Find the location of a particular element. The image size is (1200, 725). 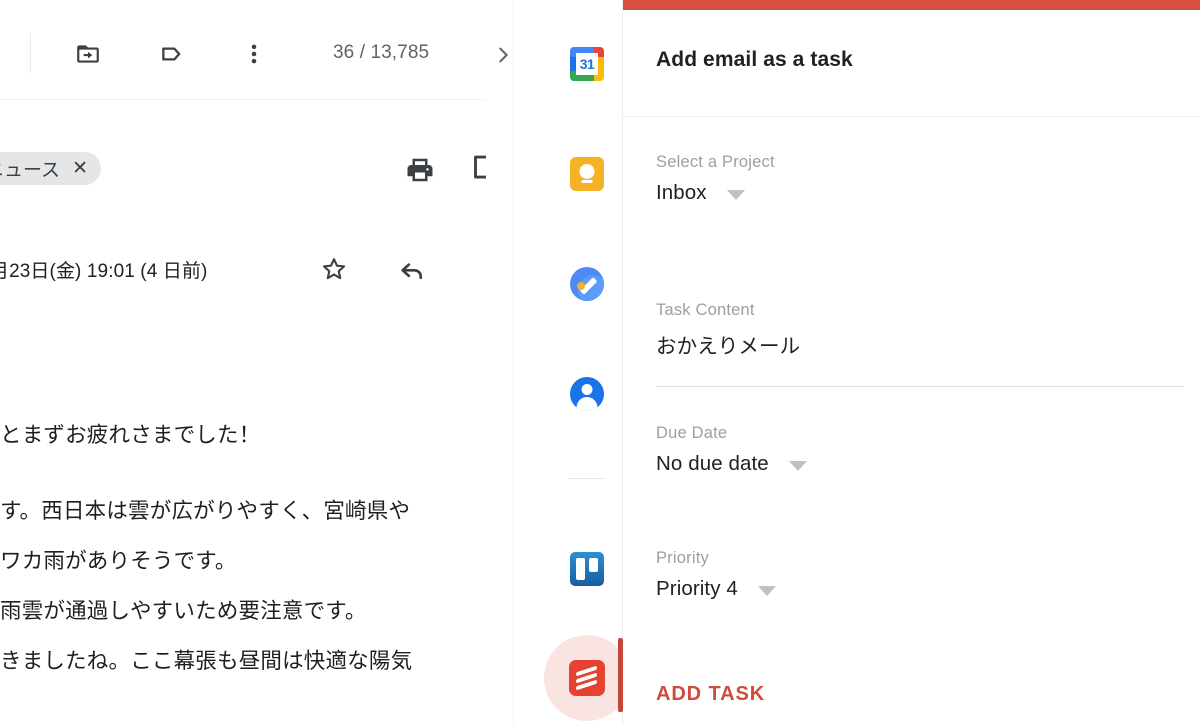

more-vert-icon is located at coordinates (254, 54).